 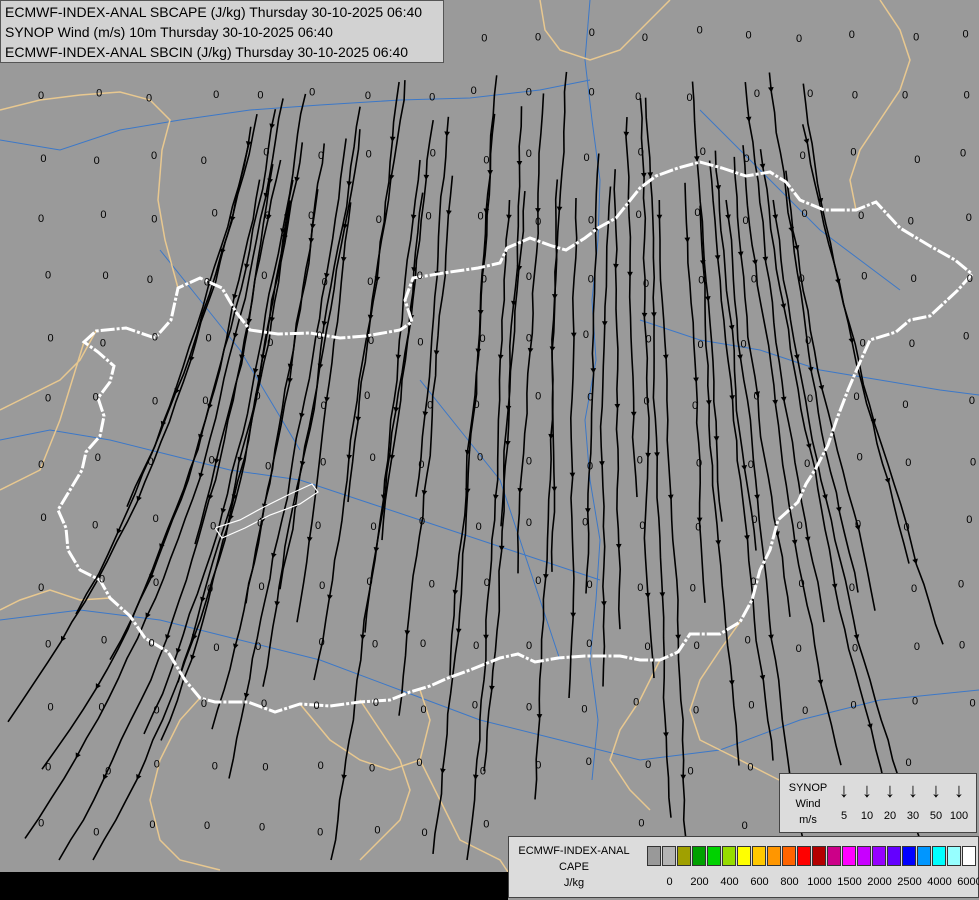 I want to click on station-value-129: 0, so click(x=640, y=460).